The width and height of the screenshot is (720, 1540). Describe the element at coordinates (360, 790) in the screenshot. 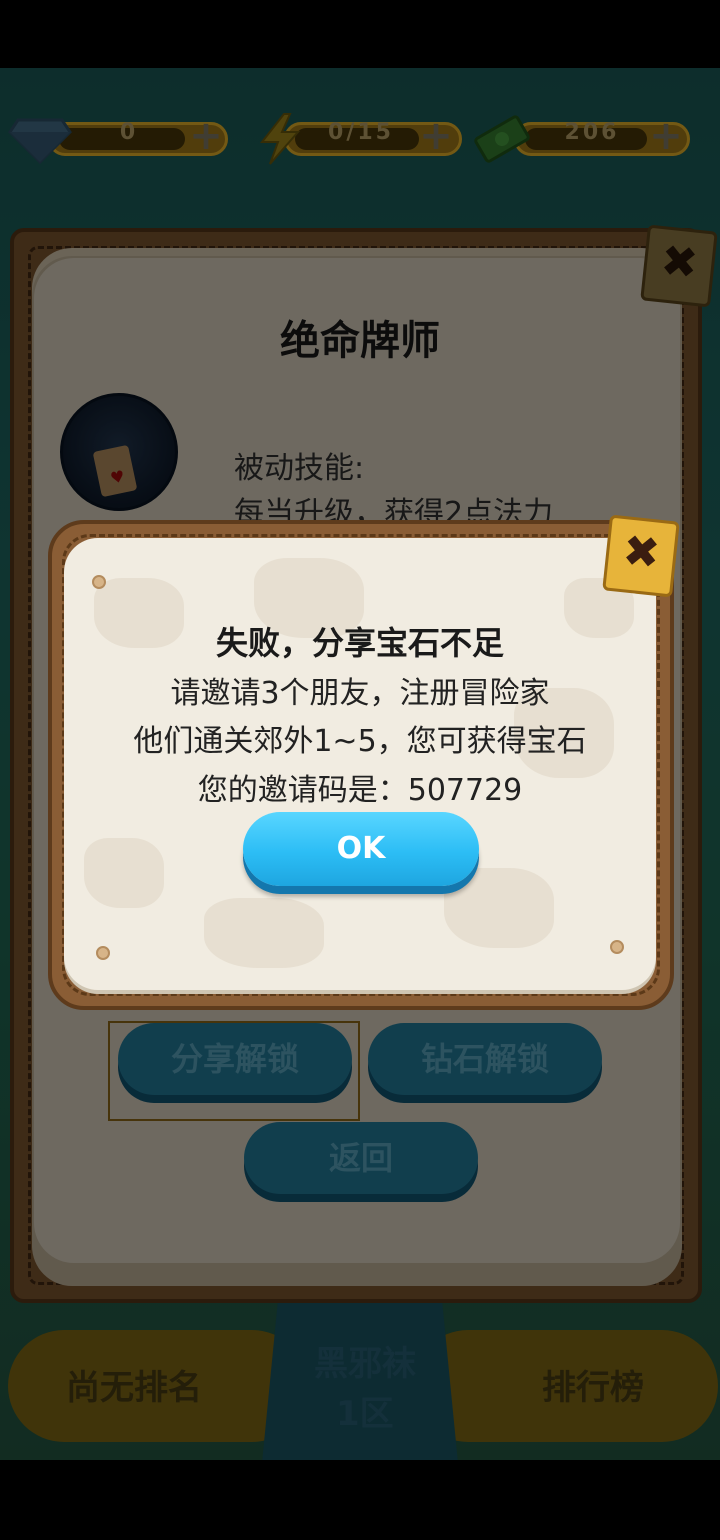

I see `dialog-line-3: 您的邀请码是：507729` at that location.